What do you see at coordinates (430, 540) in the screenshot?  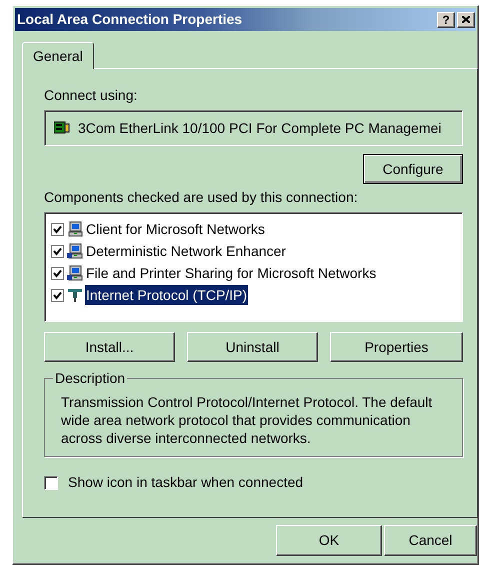 I see `cancel-button: Cancel` at bounding box center [430, 540].